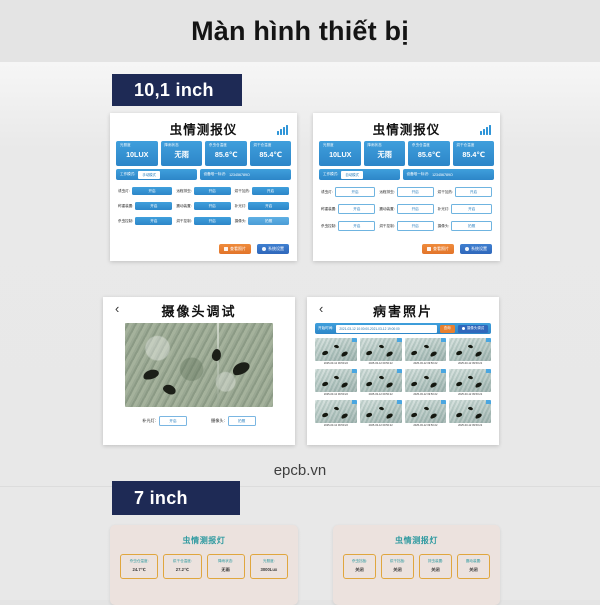 The image size is (600, 605). Describe the element at coordinates (472, 328) in the screenshot. I see `camera-debug-button: 摄像头调试` at that location.